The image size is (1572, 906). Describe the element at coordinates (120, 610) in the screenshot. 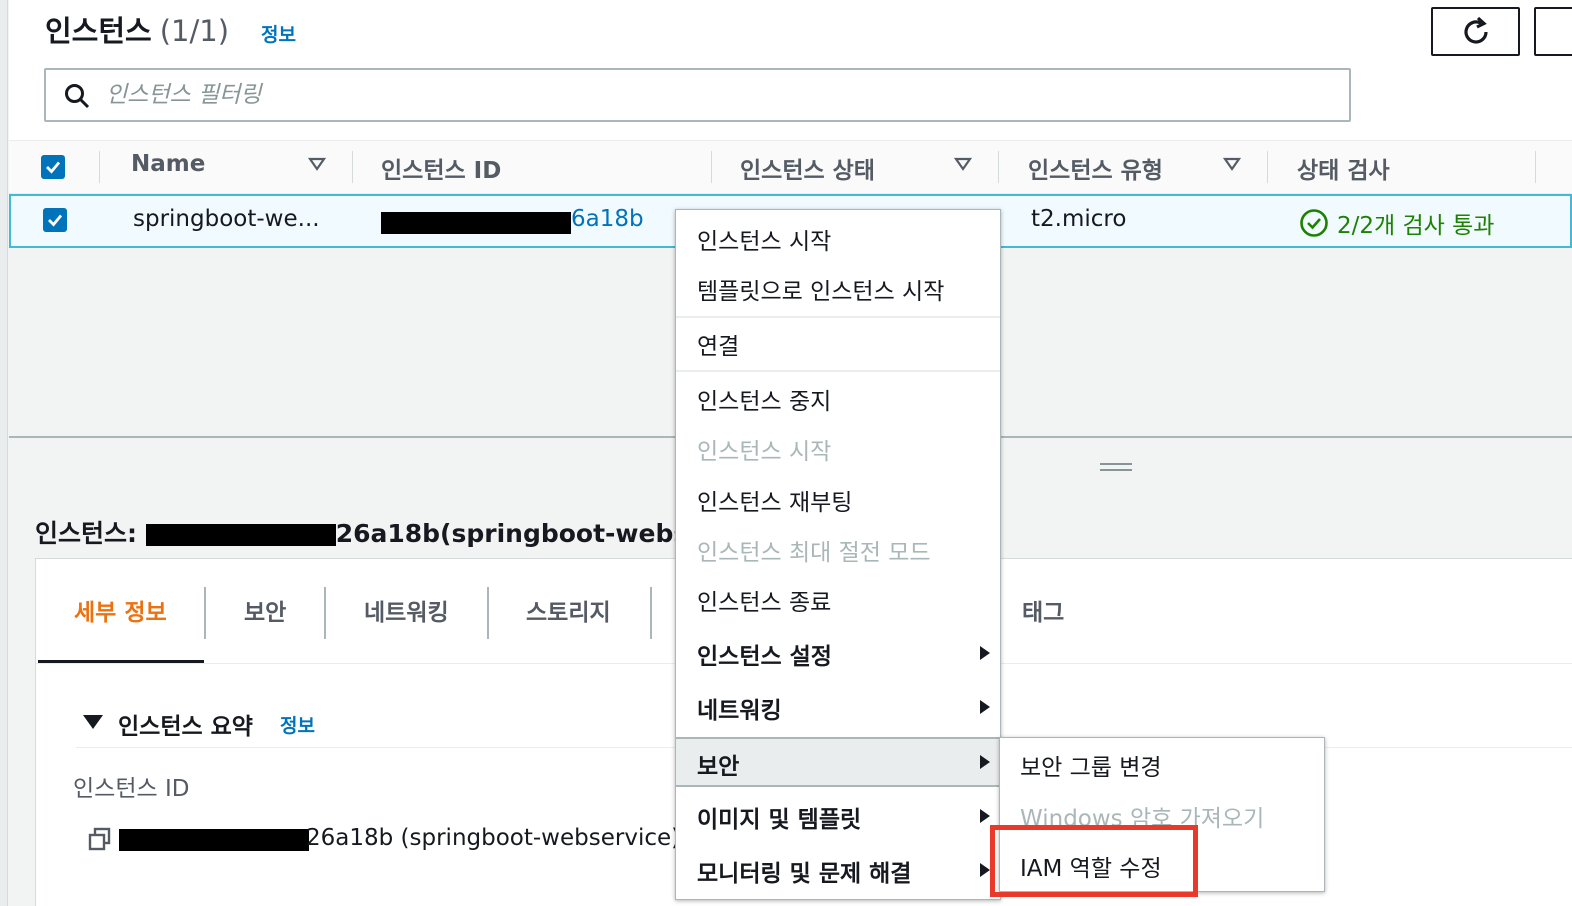

I see `tab-details: 세부 정보` at that location.